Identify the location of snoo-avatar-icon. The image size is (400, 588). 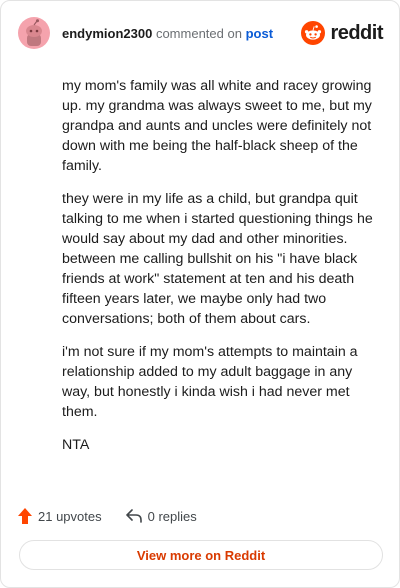
(34, 32).